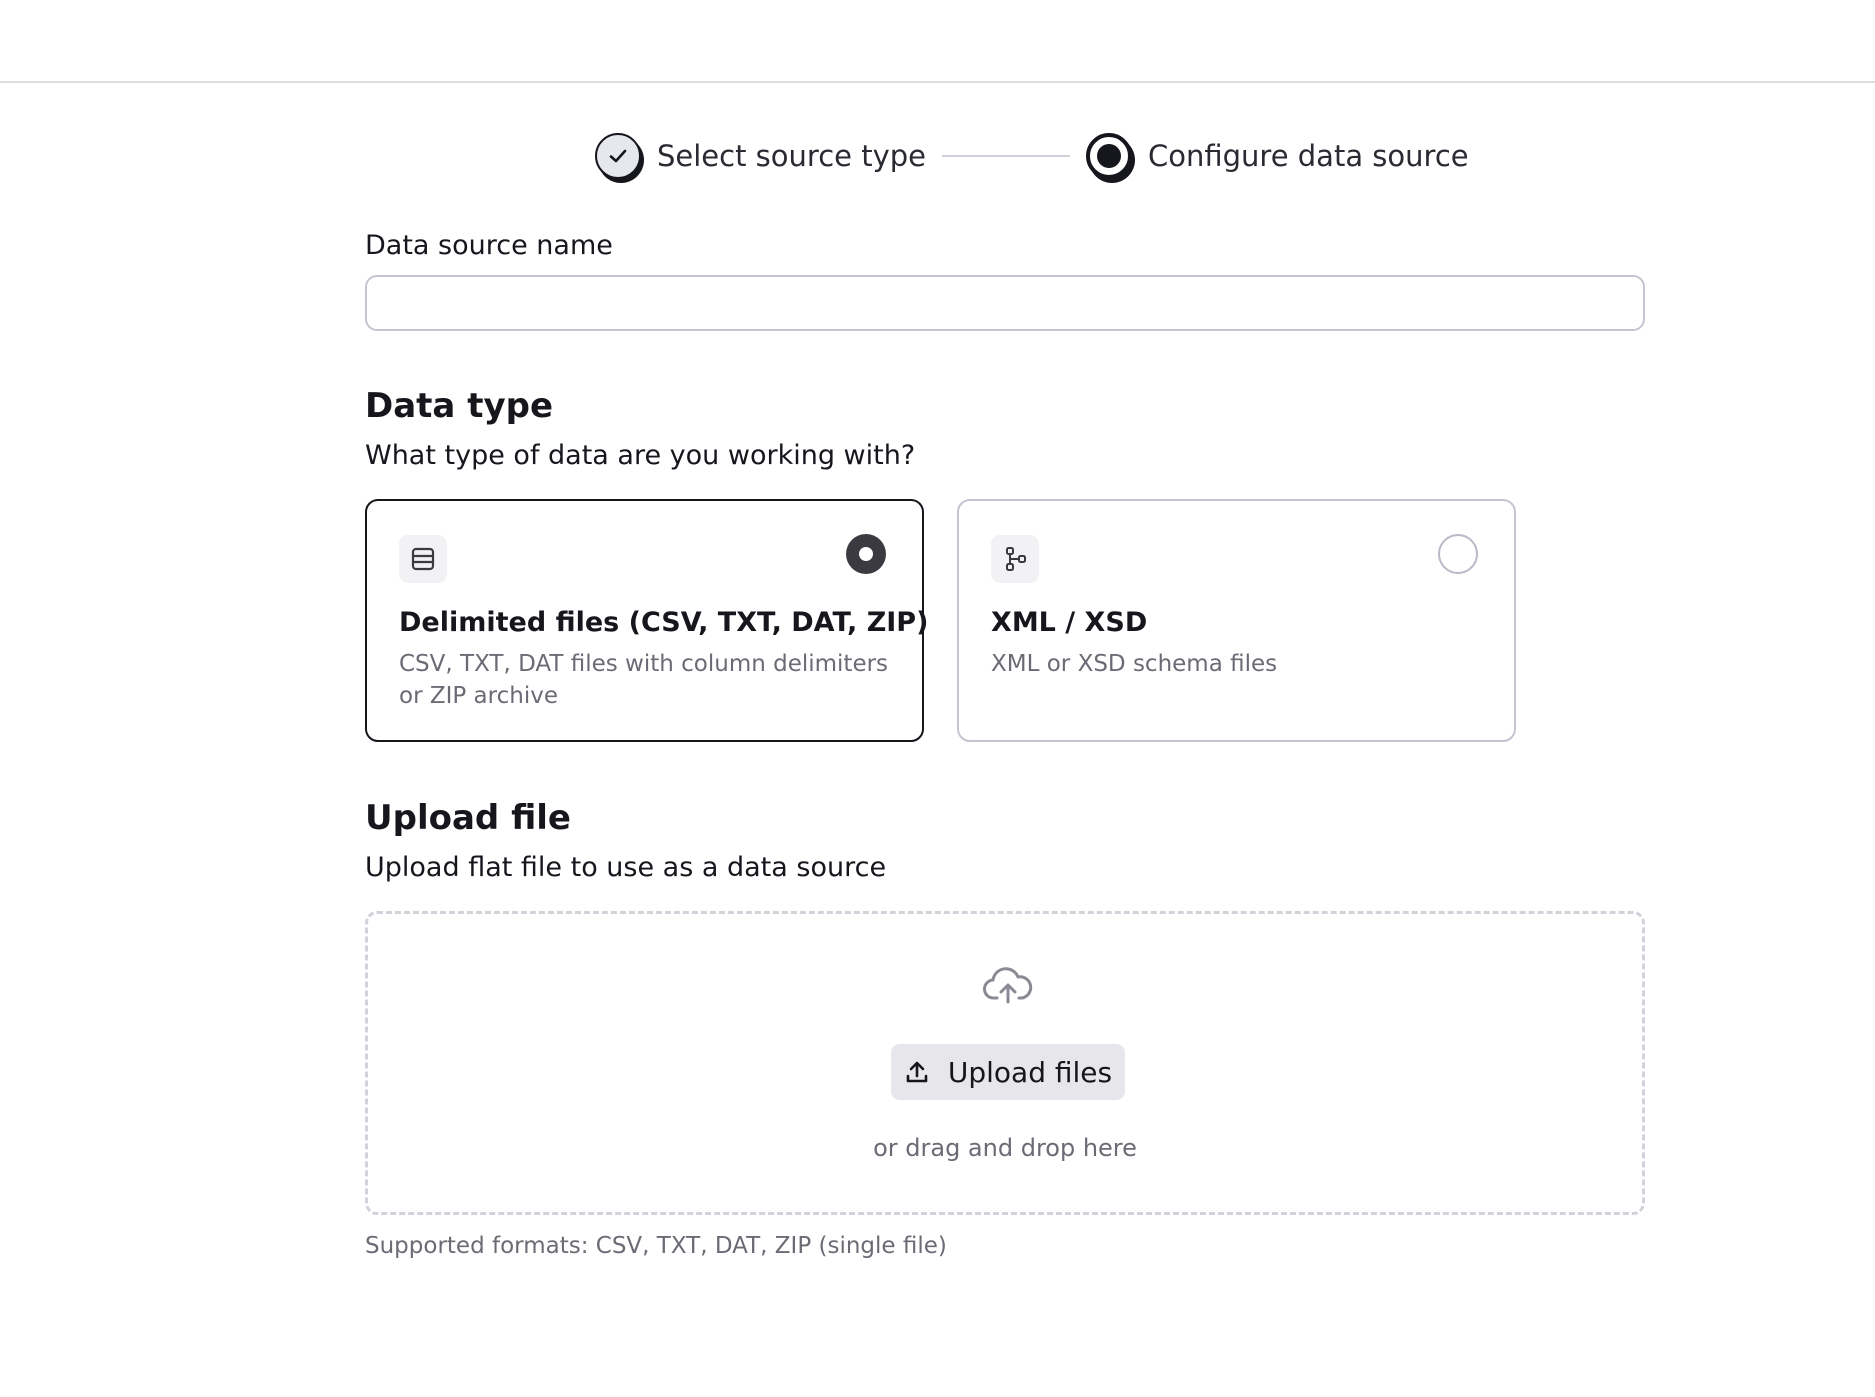 This screenshot has width=1875, height=1397. Describe the element at coordinates (423, 559) in the screenshot. I see `table-icon` at that location.